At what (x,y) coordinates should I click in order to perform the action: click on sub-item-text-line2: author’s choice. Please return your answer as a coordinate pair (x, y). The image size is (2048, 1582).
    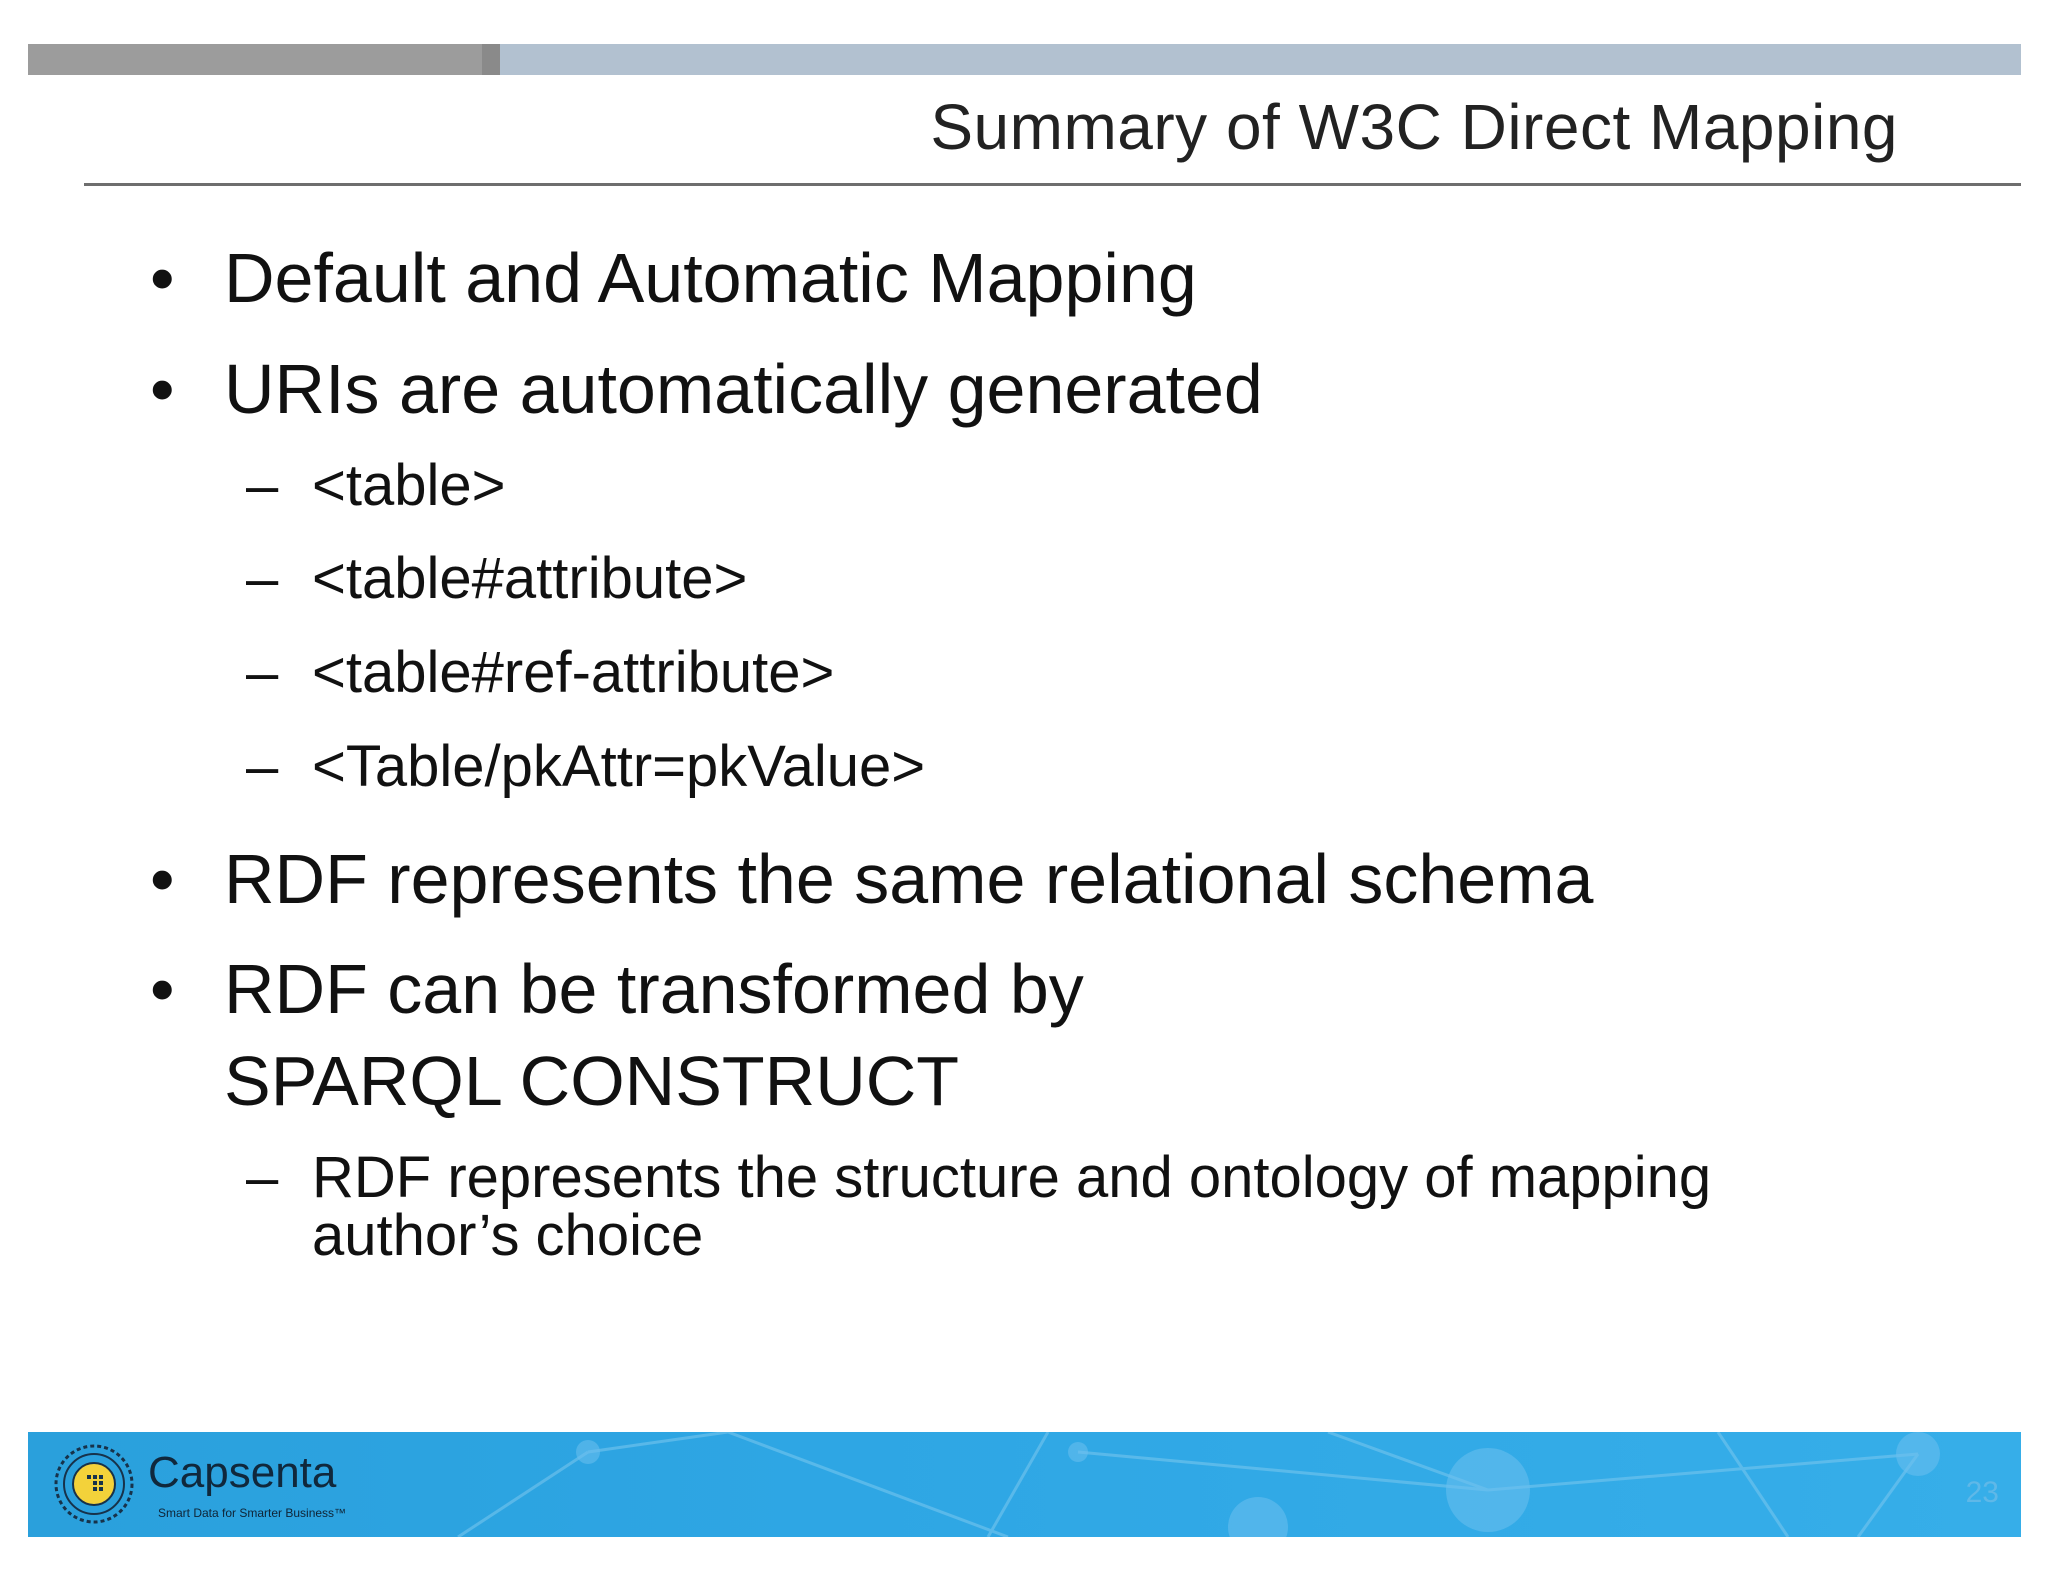
    Looking at the image, I should click on (508, 1235).